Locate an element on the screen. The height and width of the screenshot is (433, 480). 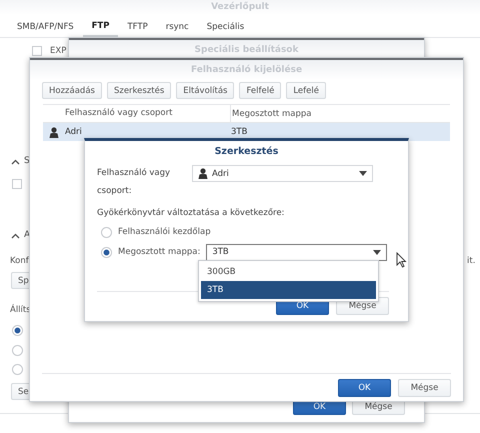
section-label: Gyökérkönyvtár változtatása a következőre: is located at coordinates (191, 213).